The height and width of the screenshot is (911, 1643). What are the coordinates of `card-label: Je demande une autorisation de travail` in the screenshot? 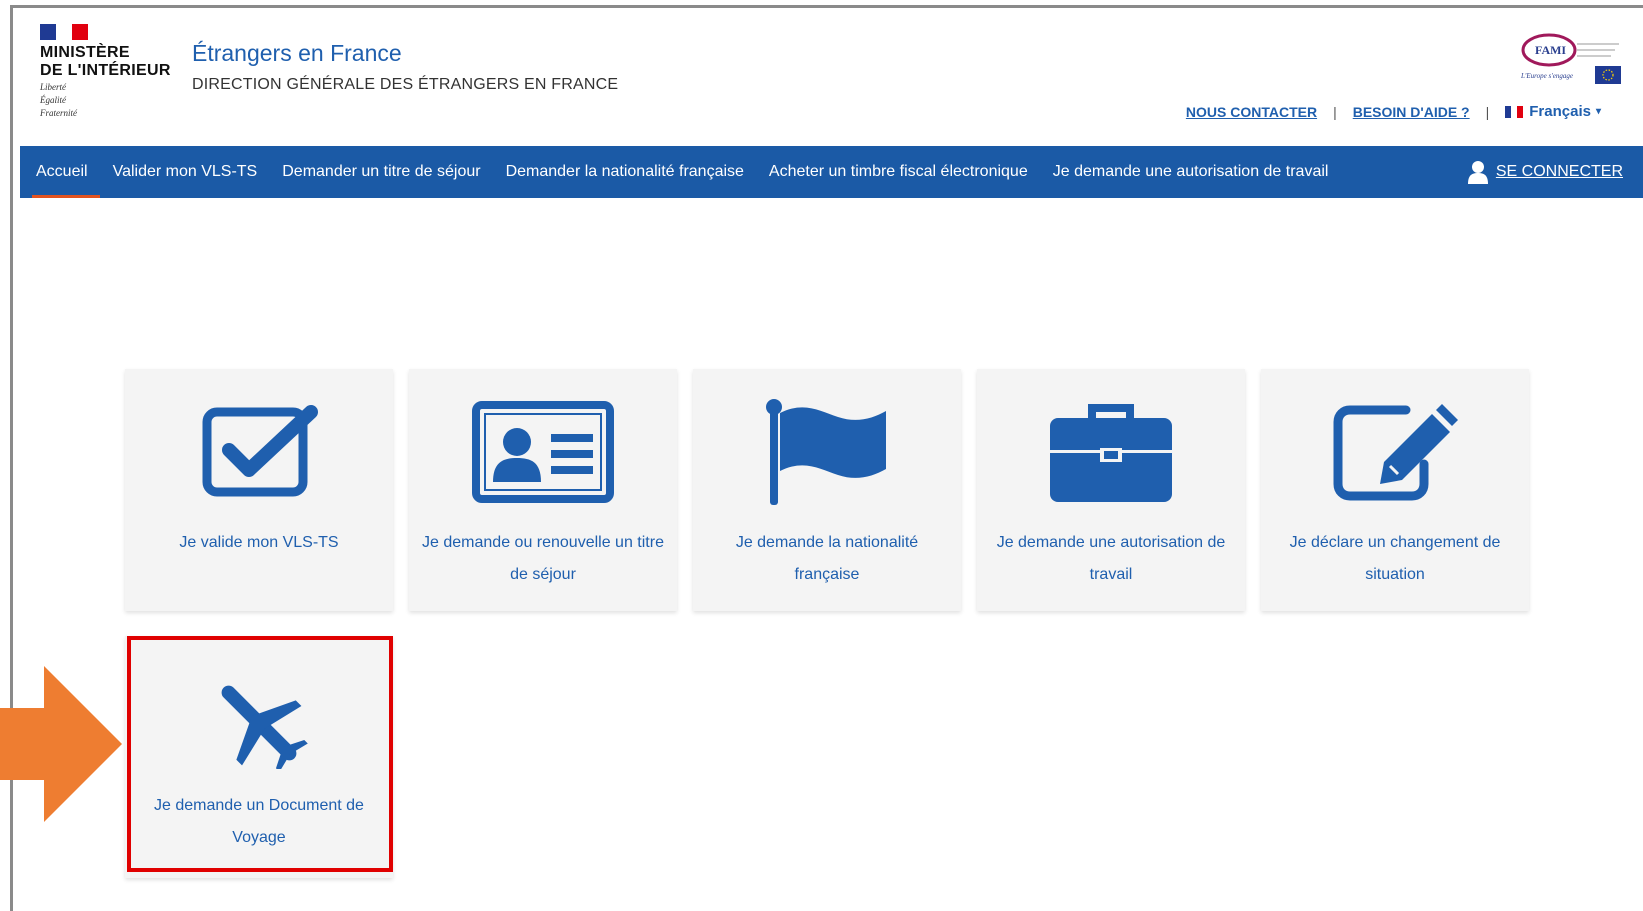 It's located at (1111, 558).